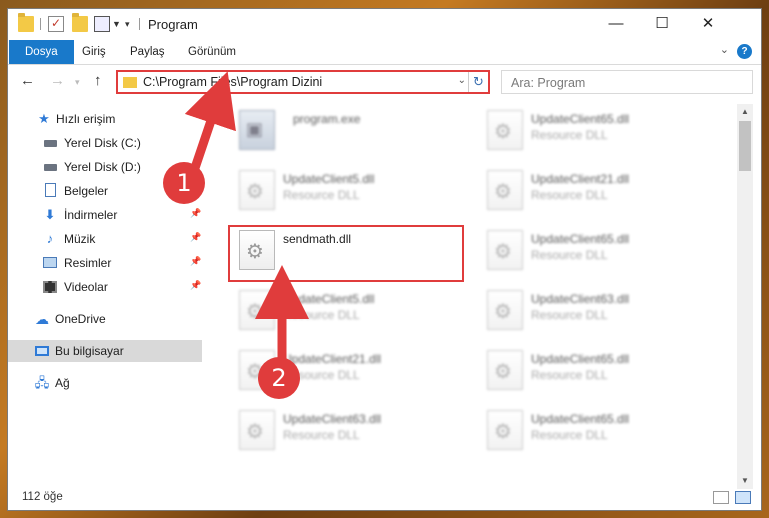 The height and width of the screenshot is (518, 769). What do you see at coordinates (210, 122) in the screenshot?
I see `arrow-to-address-bar` at bounding box center [210, 122].